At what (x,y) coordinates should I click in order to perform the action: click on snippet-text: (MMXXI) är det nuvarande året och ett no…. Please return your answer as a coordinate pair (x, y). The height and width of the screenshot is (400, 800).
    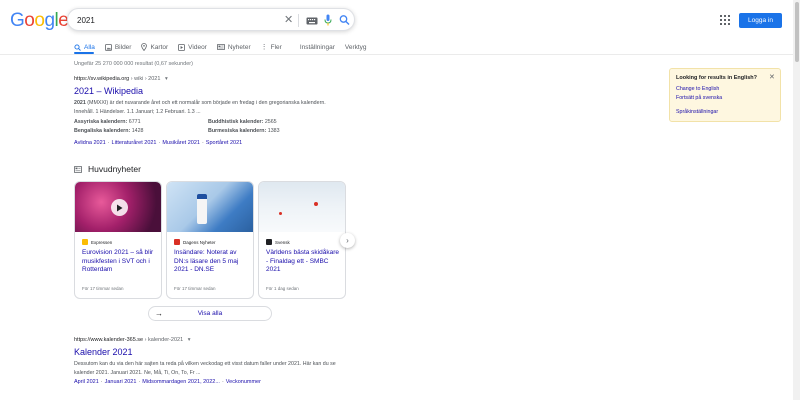
    Looking at the image, I should click on (200, 107).